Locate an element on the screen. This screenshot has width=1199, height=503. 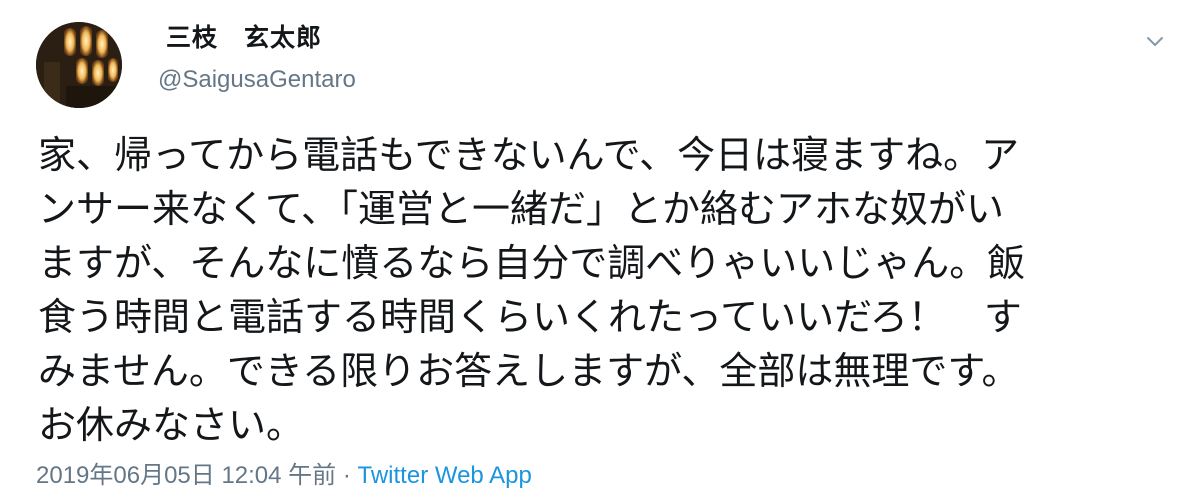
tweet-text-line: ンサー来なくて、「運営と一緒だ」とか絡むアホな奴がい is located at coordinates (521, 209).